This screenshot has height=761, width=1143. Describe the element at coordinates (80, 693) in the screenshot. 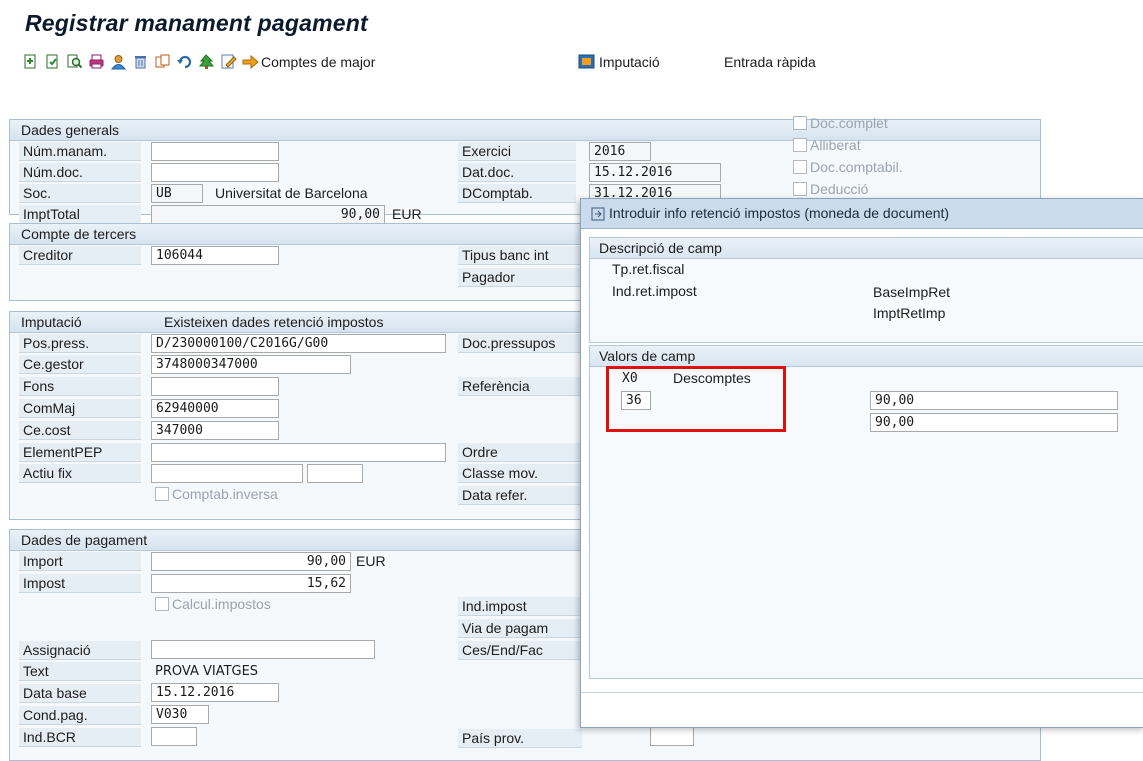

I see `data-base-label: Data base` at that location.